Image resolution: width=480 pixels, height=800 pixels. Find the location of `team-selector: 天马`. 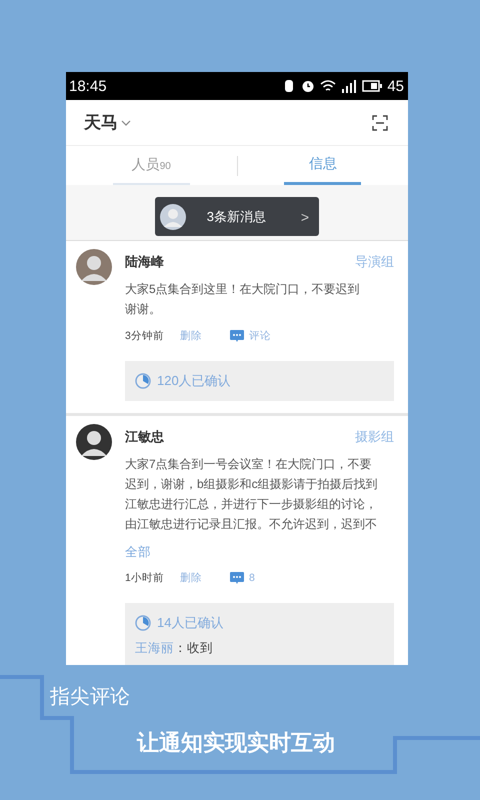

team-selector: 天马 is located at coordinates (101, 122).